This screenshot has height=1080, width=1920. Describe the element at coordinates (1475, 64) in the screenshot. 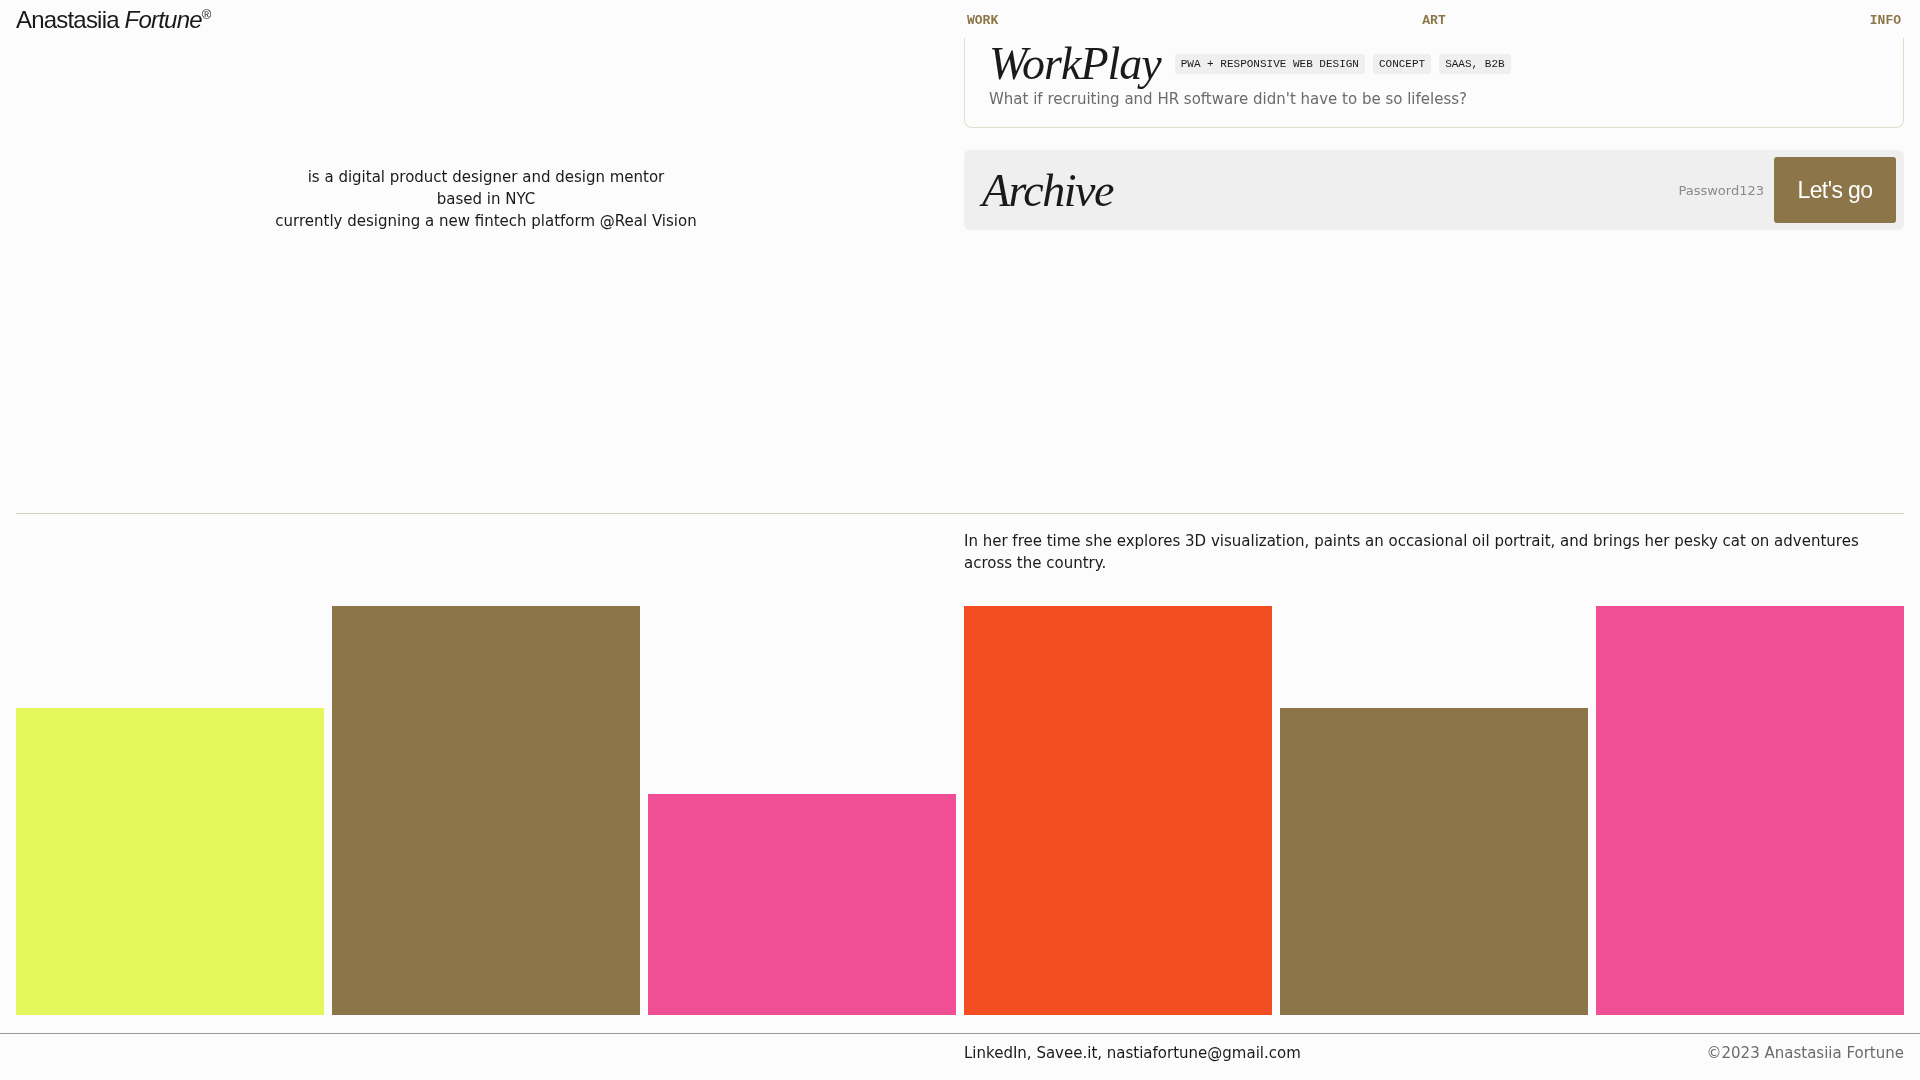

I see `project-tag: SAAS, B2B` at that location.